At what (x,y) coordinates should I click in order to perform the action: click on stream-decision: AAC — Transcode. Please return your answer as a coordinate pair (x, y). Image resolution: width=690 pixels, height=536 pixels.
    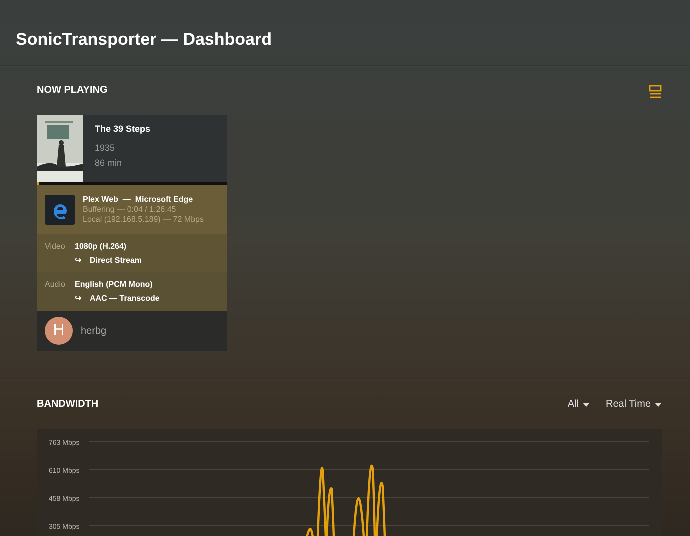
    Looking at the image, I should click on (125, 299).